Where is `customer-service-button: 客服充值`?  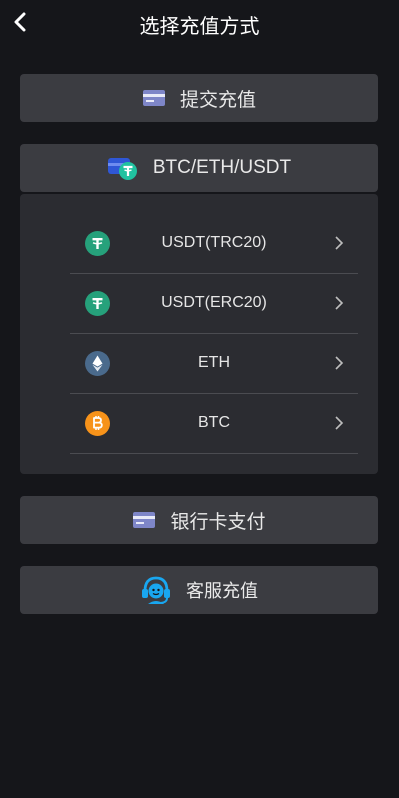 customer-service-button: 客服充值 is located at coordinates (199, 590).